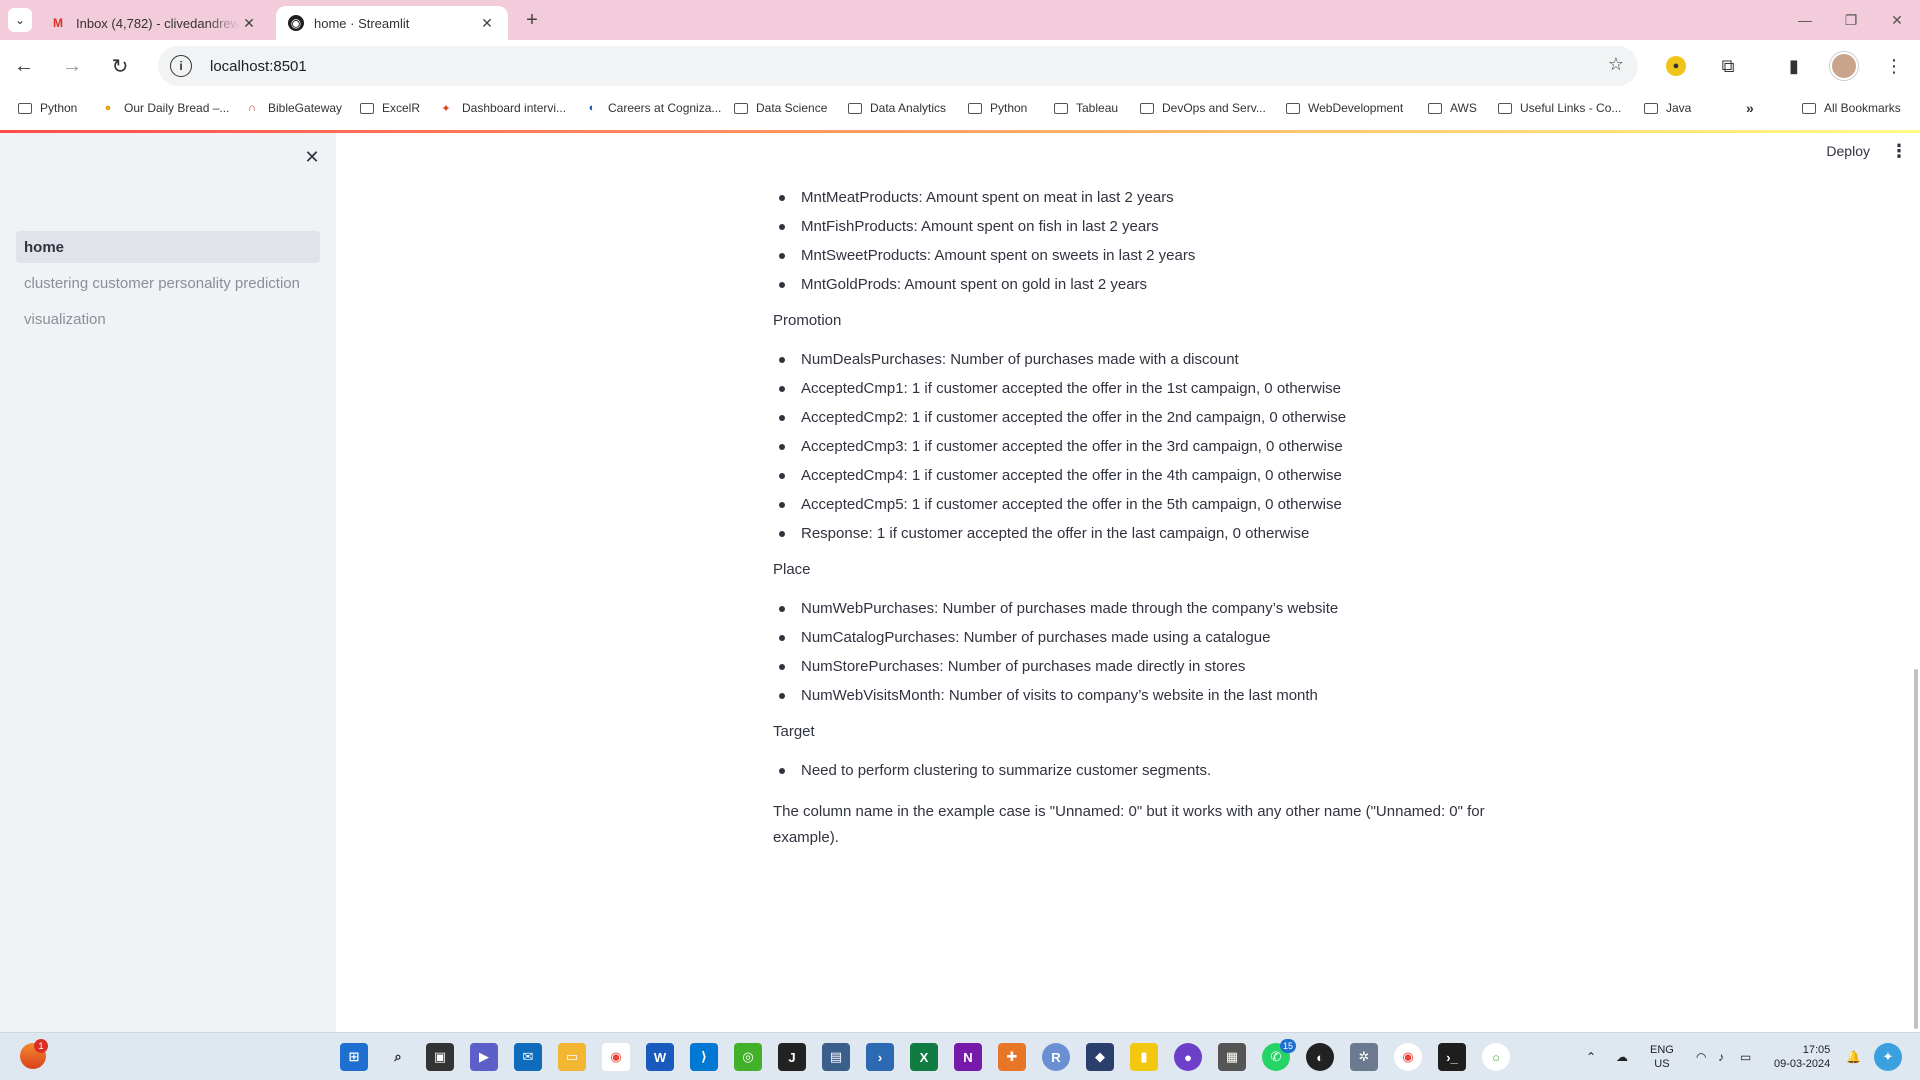 Image resolution: width=1920 pixels, height=1080 pixels. I want to click on tab-gmail: M Inbox (4,782) - clivedandrew ✕, so click(154, 23).